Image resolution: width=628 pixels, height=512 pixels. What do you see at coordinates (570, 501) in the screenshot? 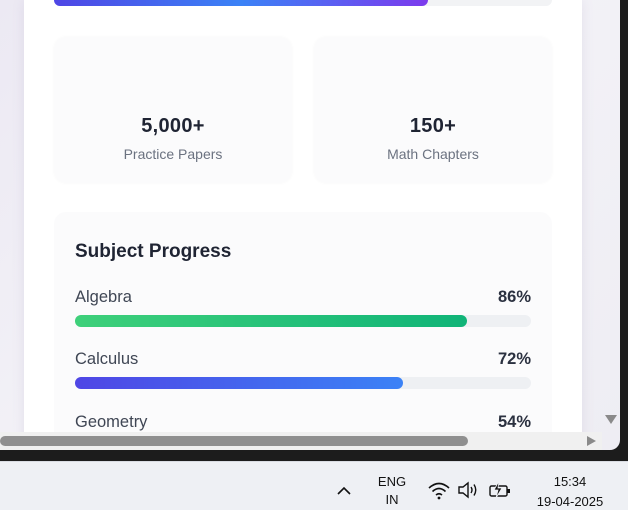
I see `clock-date: 19-04-2025` at bounding box center [570, 501].